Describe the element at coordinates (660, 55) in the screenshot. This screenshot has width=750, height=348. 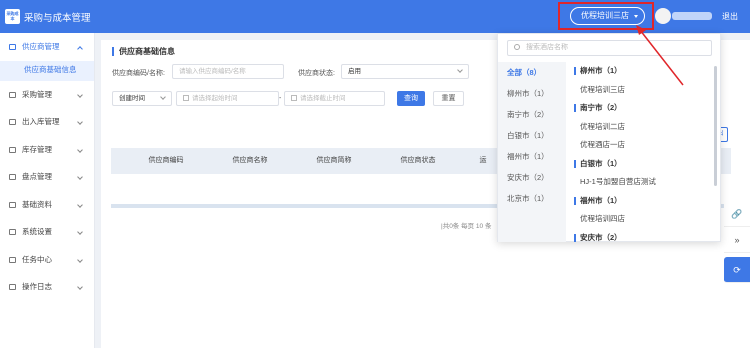
I see `annotation-arrow` at that location.